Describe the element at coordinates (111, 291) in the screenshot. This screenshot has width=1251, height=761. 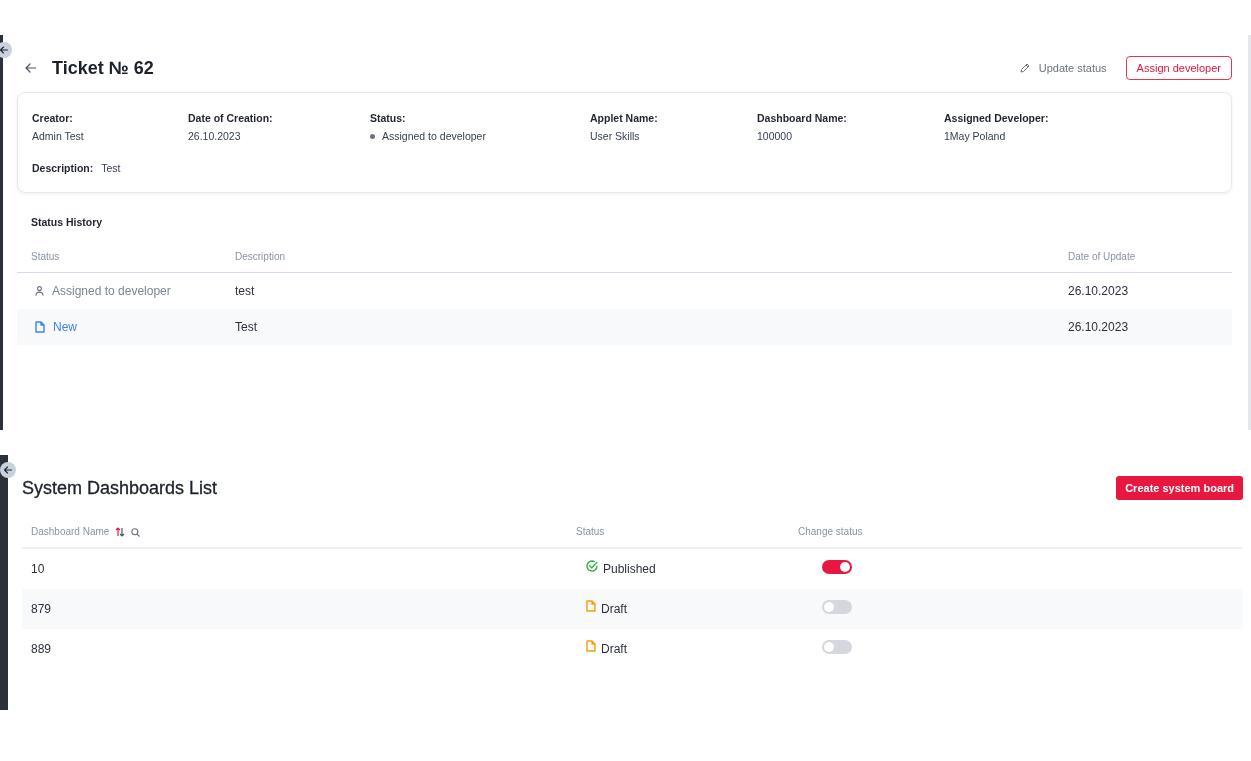
I see `status-label: Assigned to developer` at that location.